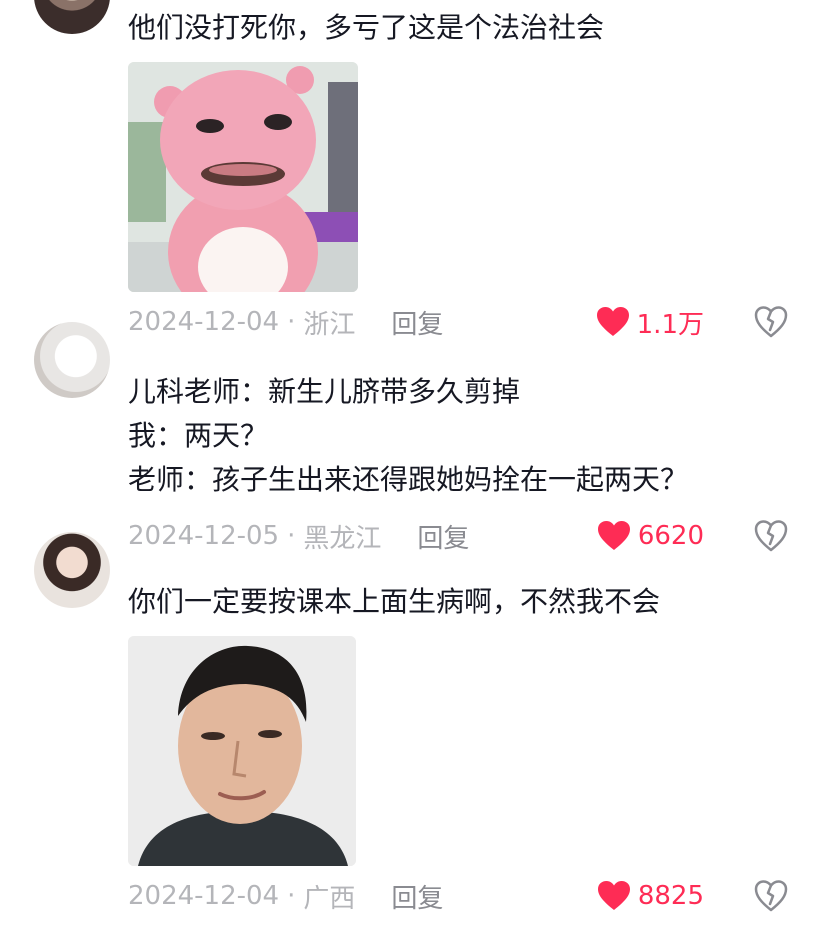 Image resolution: width=828 pixels, height=926 pixels. What do you see at coordinates (394, 601) in the screenshot?
I see `comment-text: 你们一定要按课本上面生病啊，不然我不会` at bounding box center [394, 601].